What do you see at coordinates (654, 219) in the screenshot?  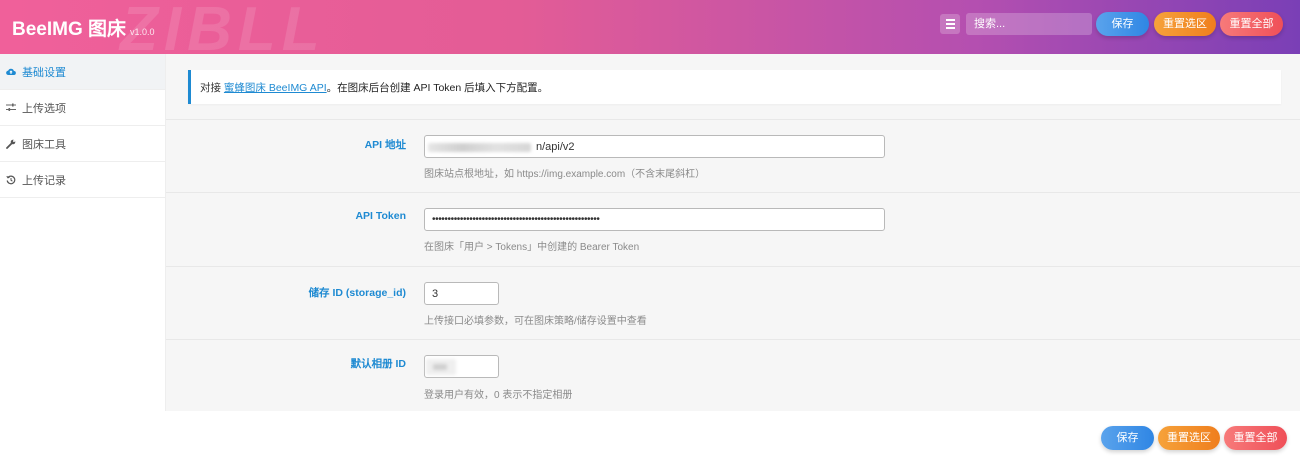 I see `api-token-input` at bounding box center [654, 219].